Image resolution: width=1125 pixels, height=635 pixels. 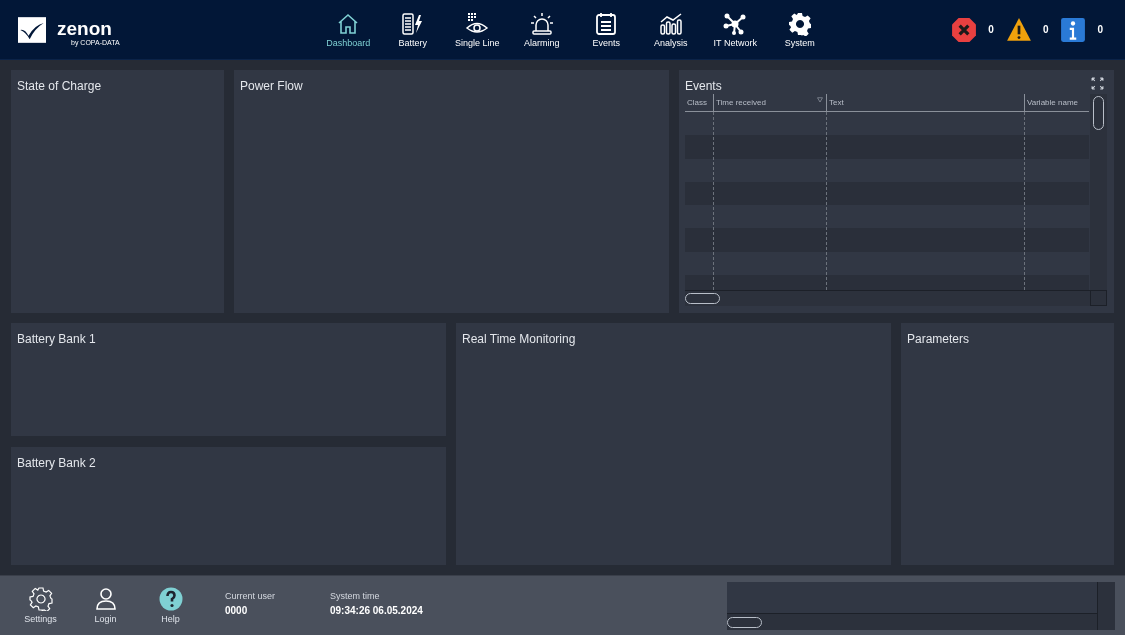 I want to click on nav-tab: Events, so click(x=606, y=30).